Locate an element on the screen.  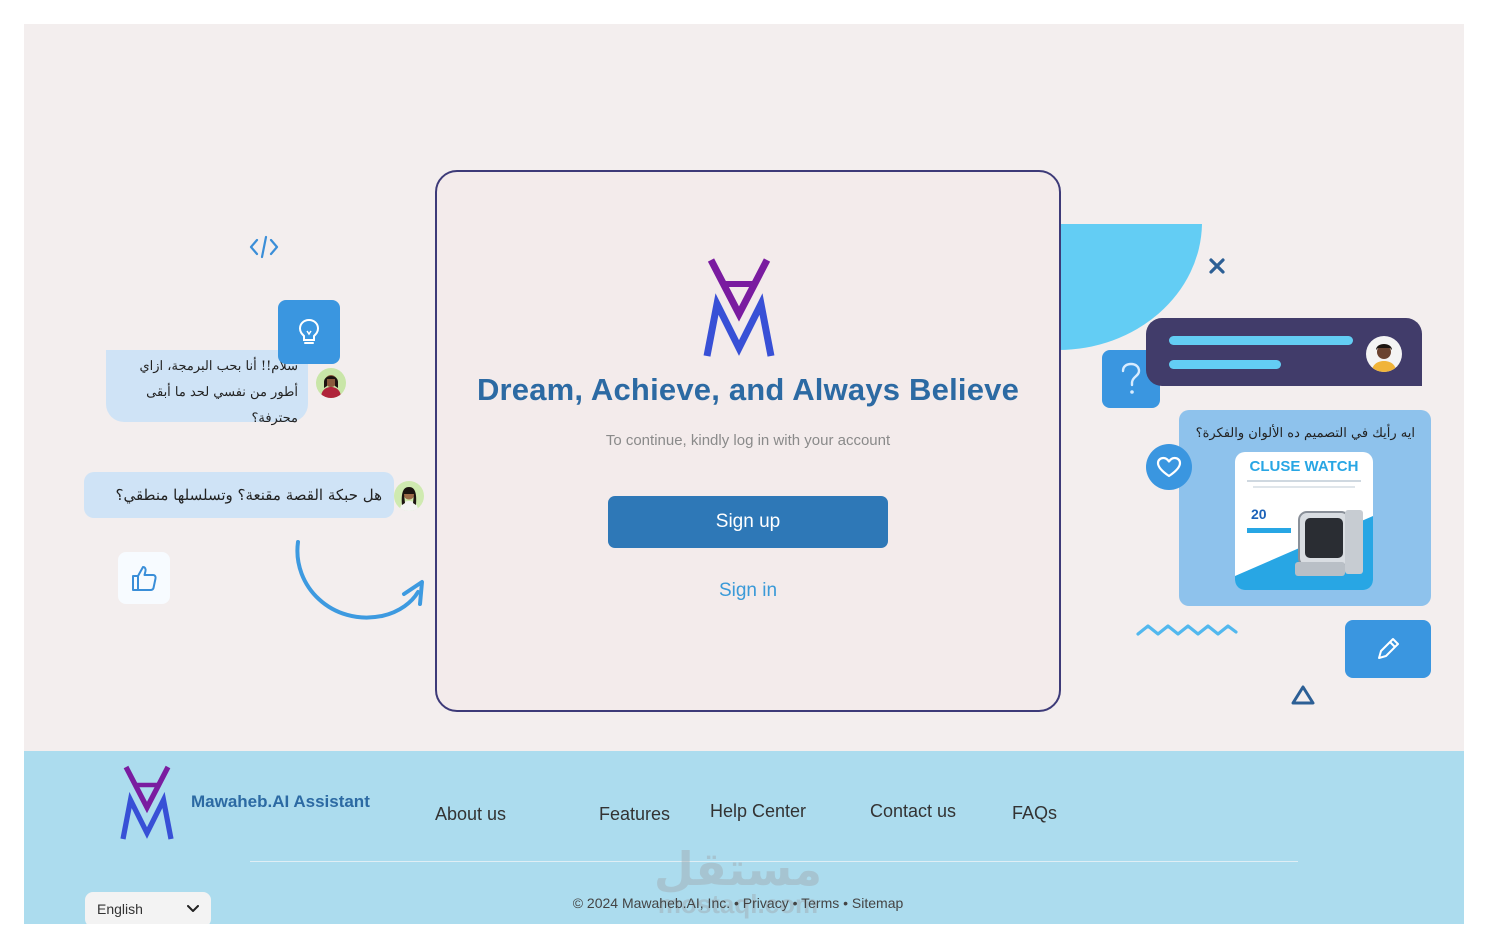
watch-ad-image: CLUSE WATCH 20 is located at coordinates (1304, 521).